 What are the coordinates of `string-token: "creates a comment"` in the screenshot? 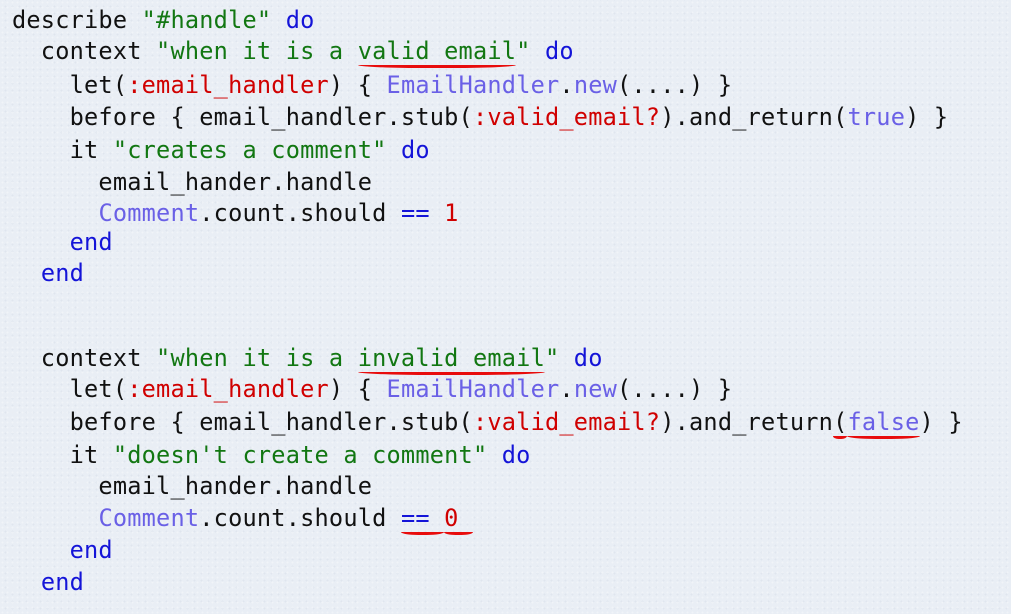 It's located at (249, 150).